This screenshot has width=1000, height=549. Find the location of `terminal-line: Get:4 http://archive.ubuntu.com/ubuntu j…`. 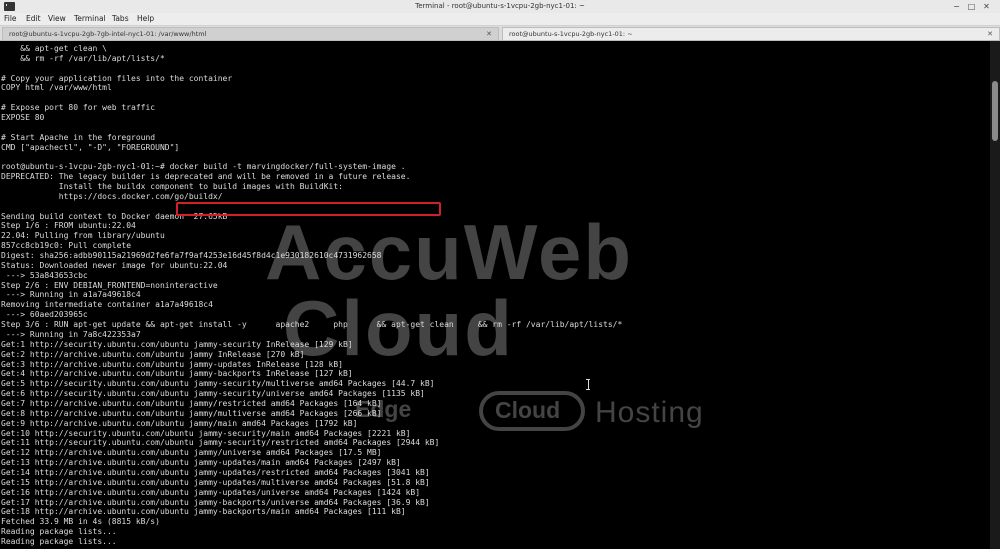

terminal-line: Get:4 http://archive.ubuntu.com/ubuntu j… is located at coordinates (177, 374).